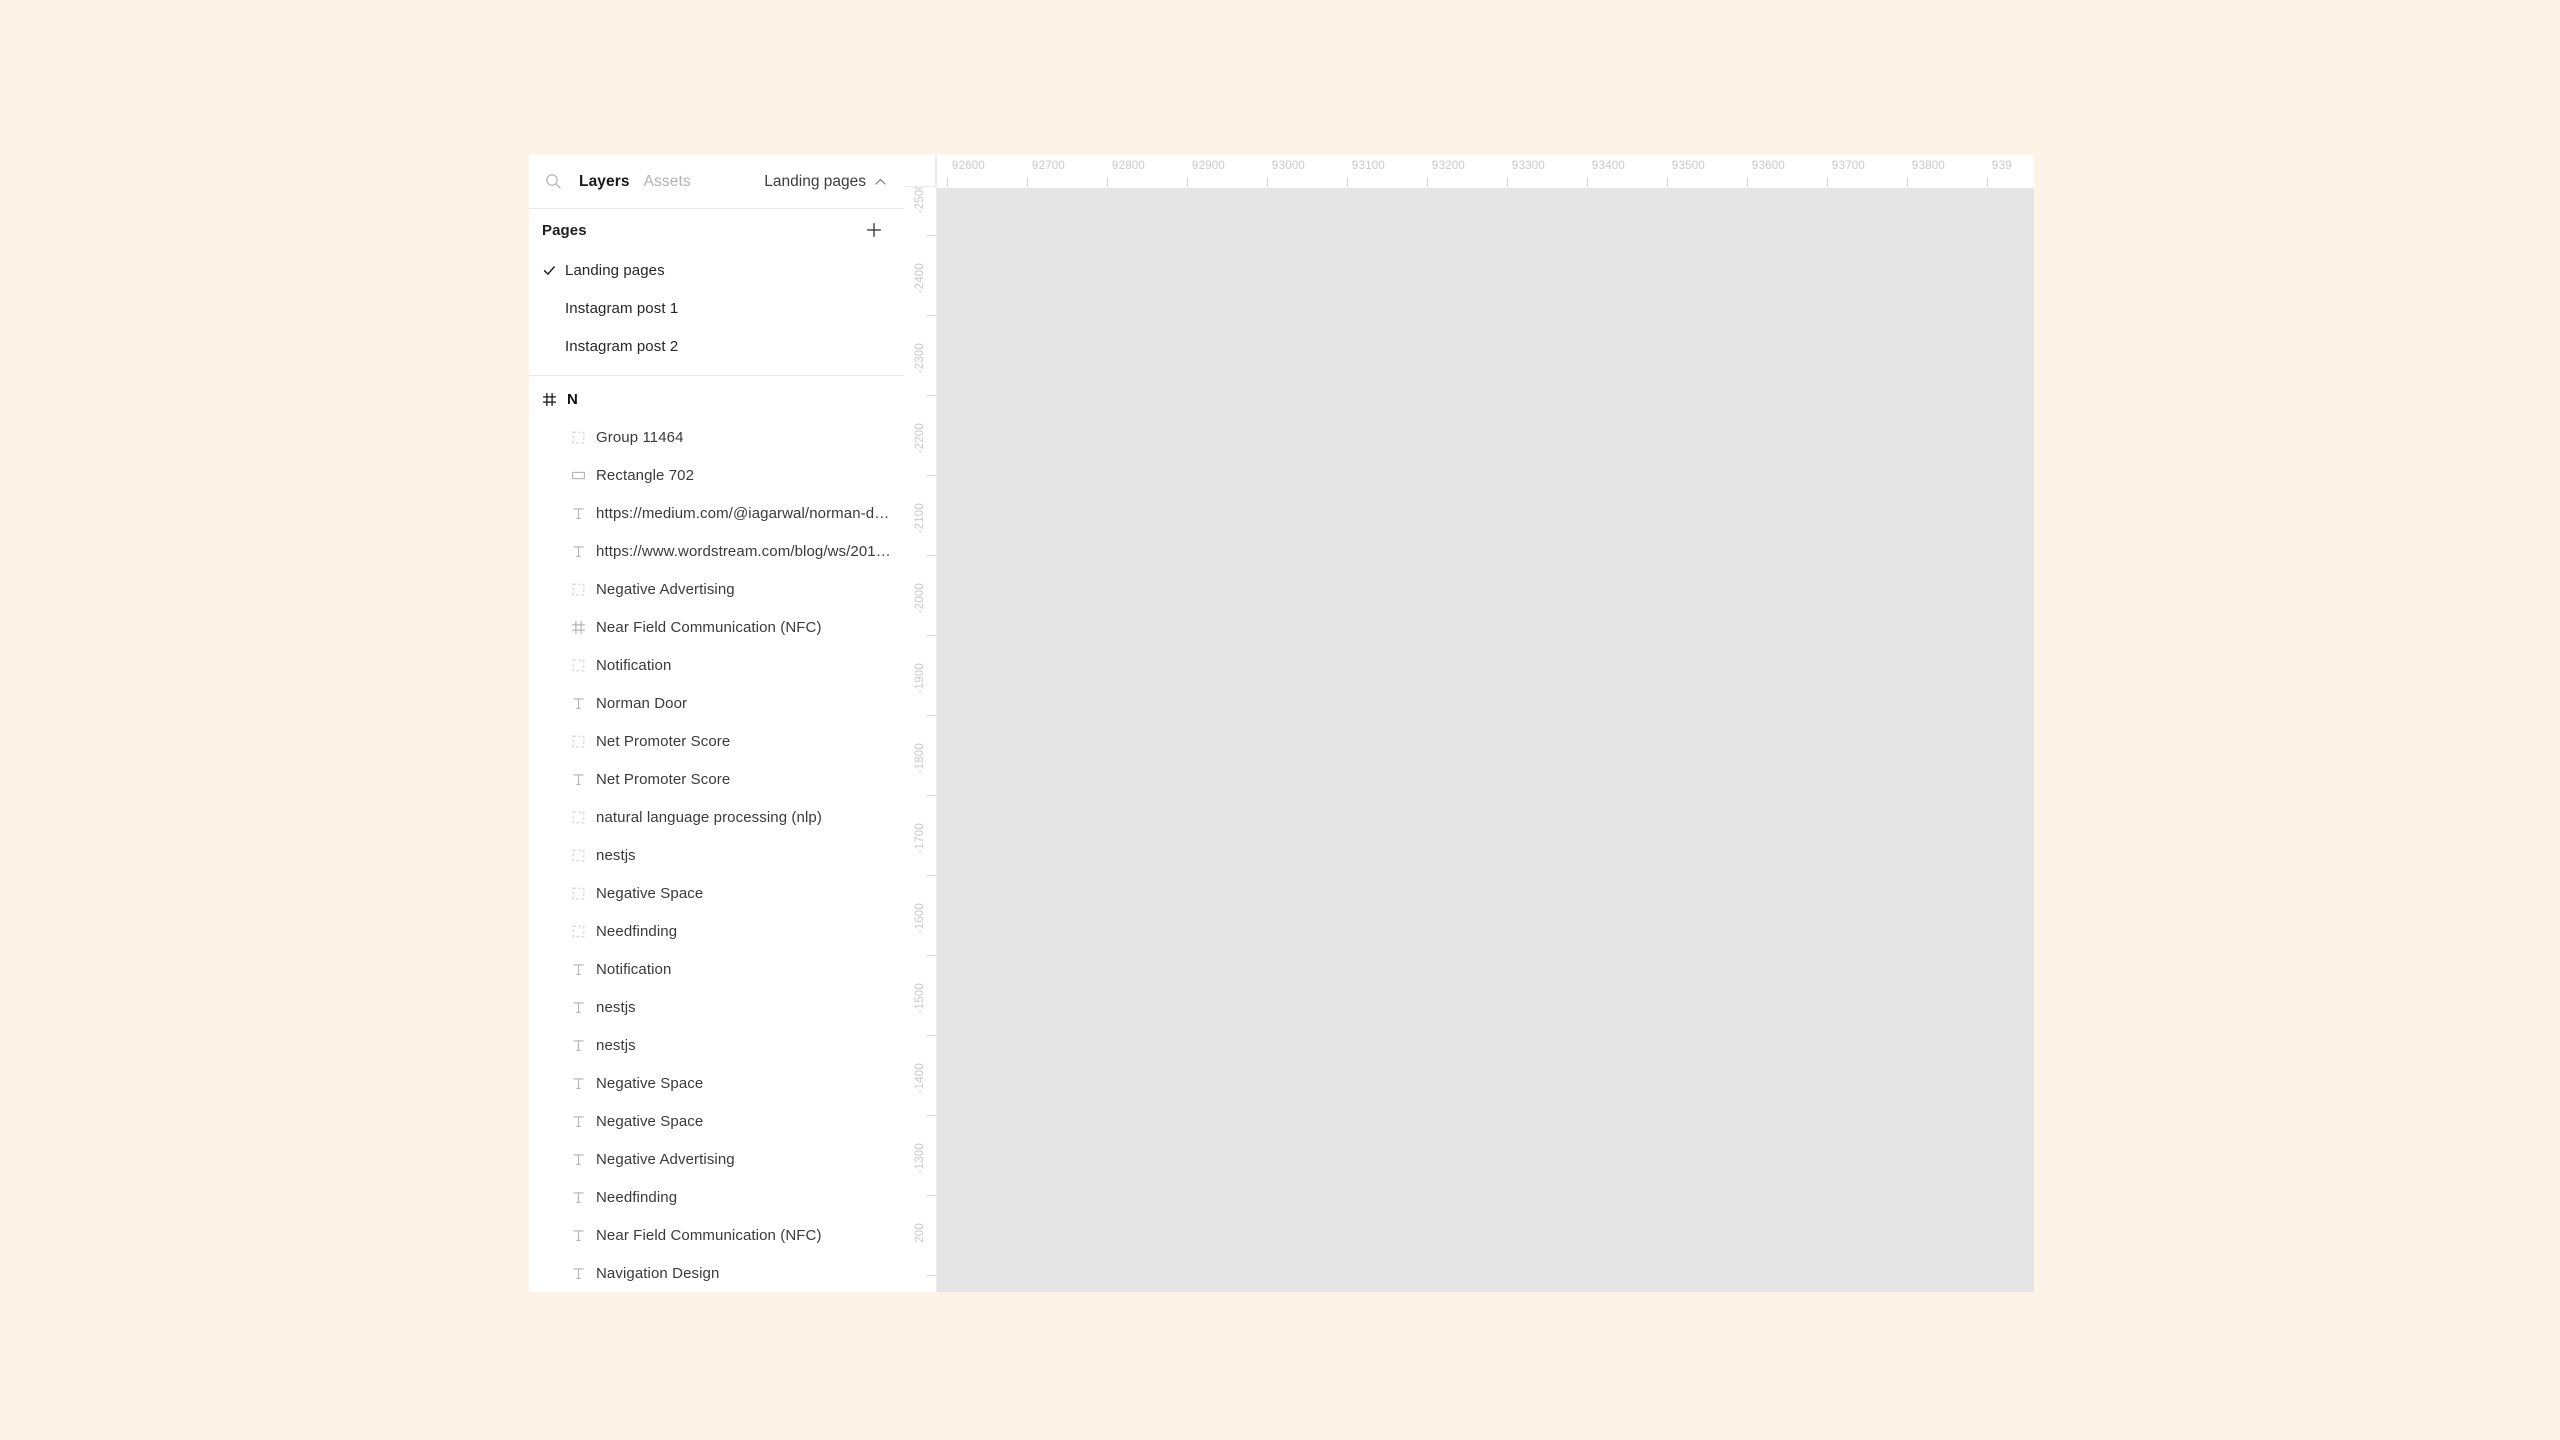  What do you see at coordinates (920, 598) in the screenshot?
I see `ruler-tick-label: -2000` at bounding box center [920, 598].